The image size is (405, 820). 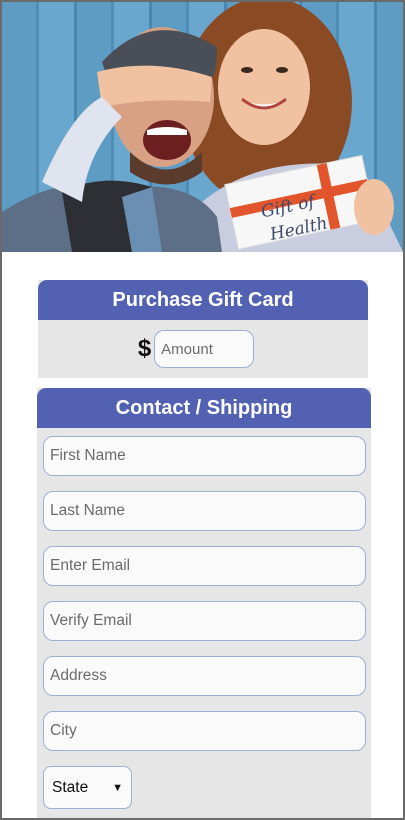 What do you see at coordinates (204, 456) in the screenshot?
I see `first-name-field` at bounding box center [204, 456].